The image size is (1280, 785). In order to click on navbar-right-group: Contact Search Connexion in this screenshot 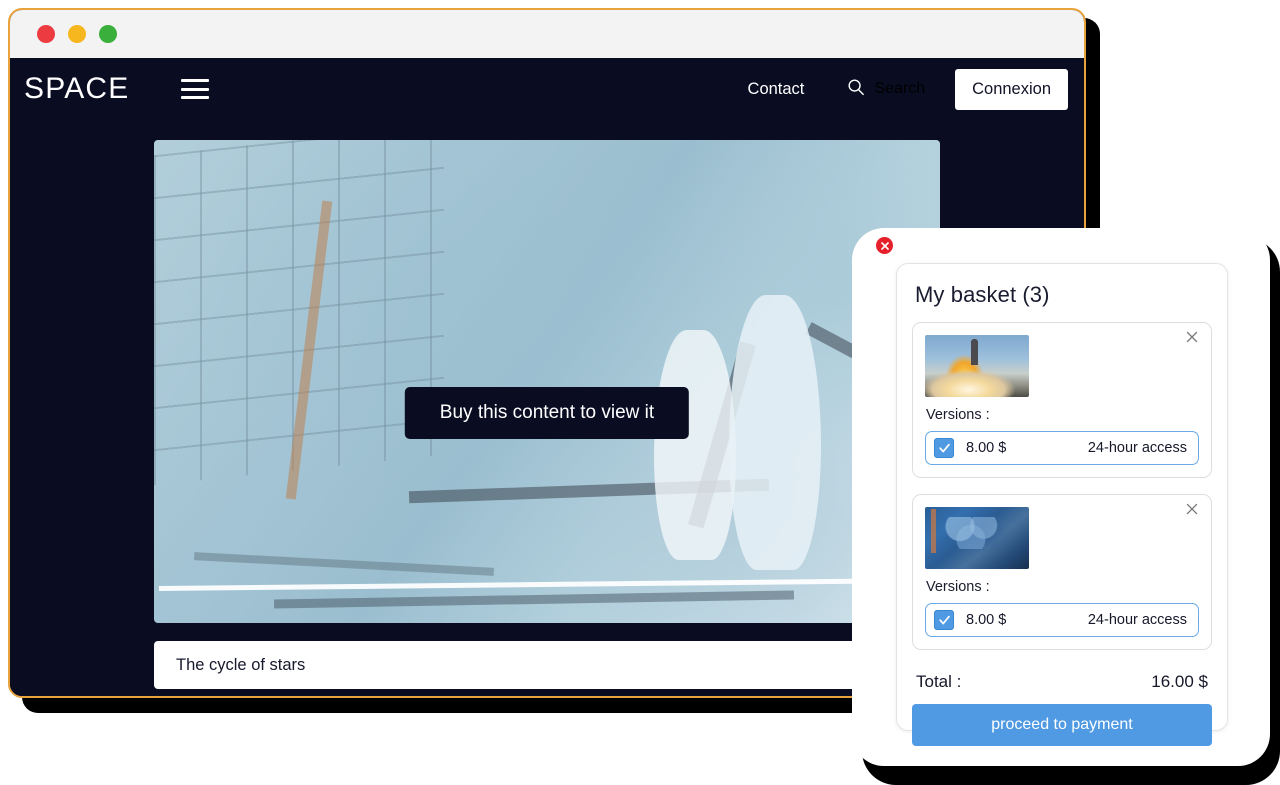, I will do `click(903, 89)`.